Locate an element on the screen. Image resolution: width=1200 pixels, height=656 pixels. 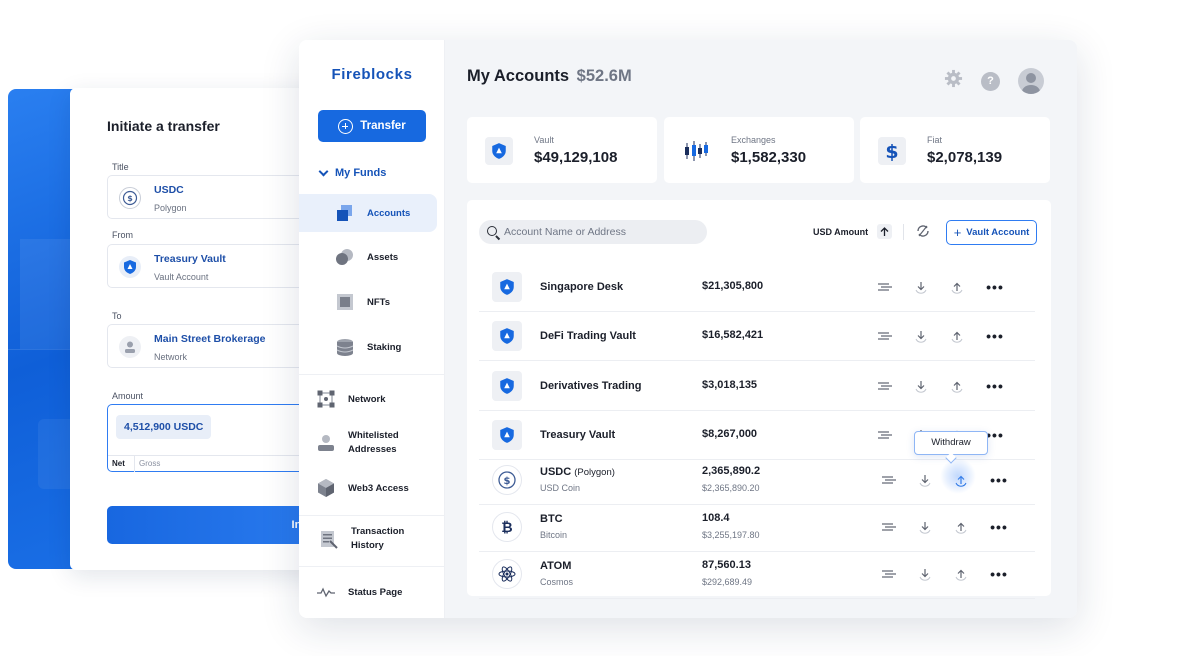
to-select: Main Street Brokerage Network is located at coordinates (213, 346).